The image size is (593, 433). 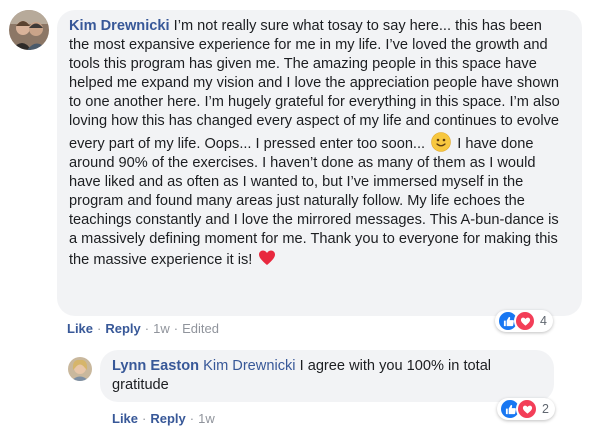 What do you see at coordinates (200, 328) in the screenshot?
I see `edited-label: Edited` at bounding box center [200, 328].